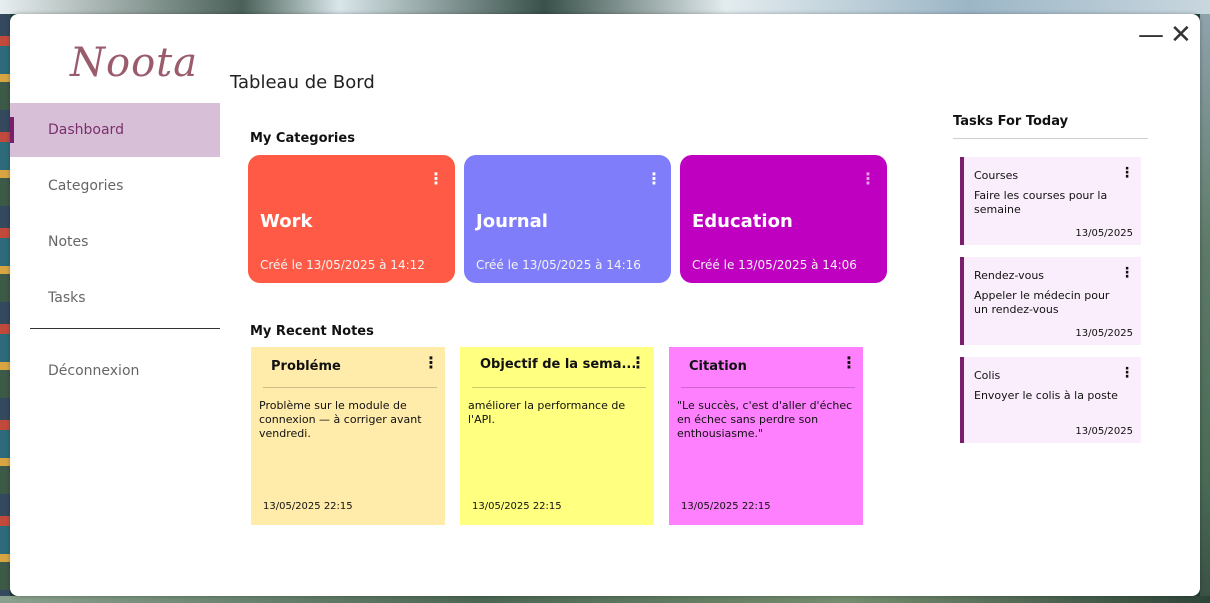  What do you see at coordinates (115, 242) in the screenshot?
I see `sidebar-item-notes: Notes` at bounding box center [115, 242].